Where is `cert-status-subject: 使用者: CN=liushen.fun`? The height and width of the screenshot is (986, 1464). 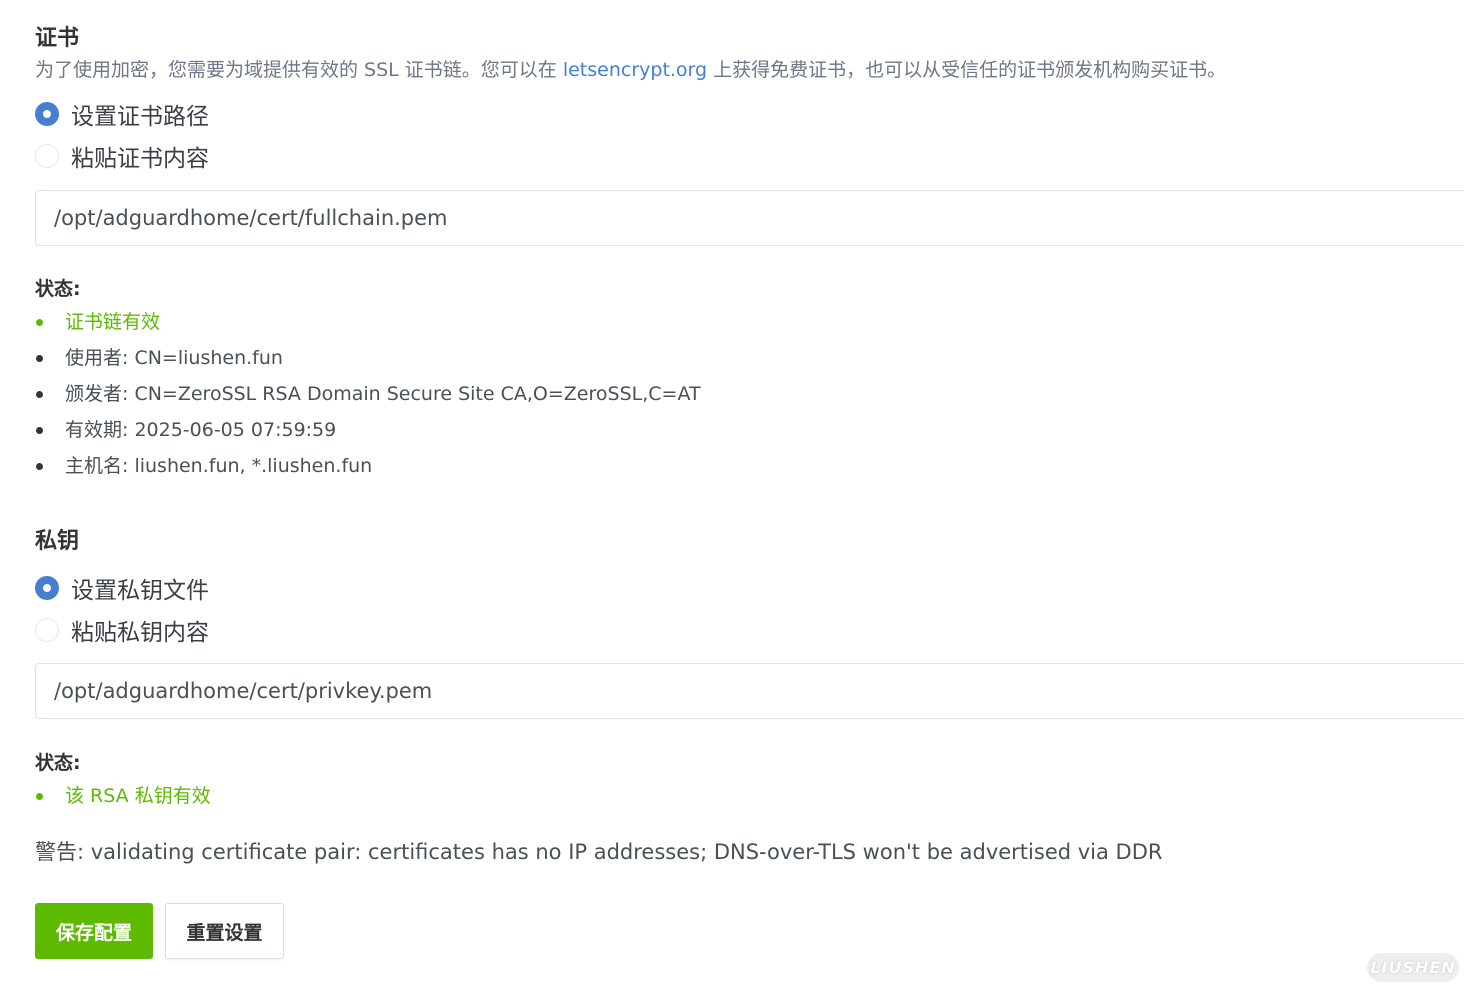
cert-status-subject: 使用者: CN=liushen.fun is located at coordinates (368, 358).